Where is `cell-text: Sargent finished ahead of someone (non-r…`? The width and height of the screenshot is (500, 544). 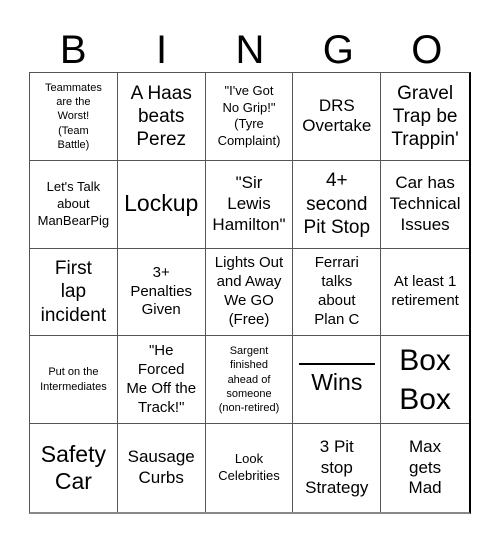 cell-text: Sargent finished ahead of someone (non-r… is located at coordinates (249, 380).